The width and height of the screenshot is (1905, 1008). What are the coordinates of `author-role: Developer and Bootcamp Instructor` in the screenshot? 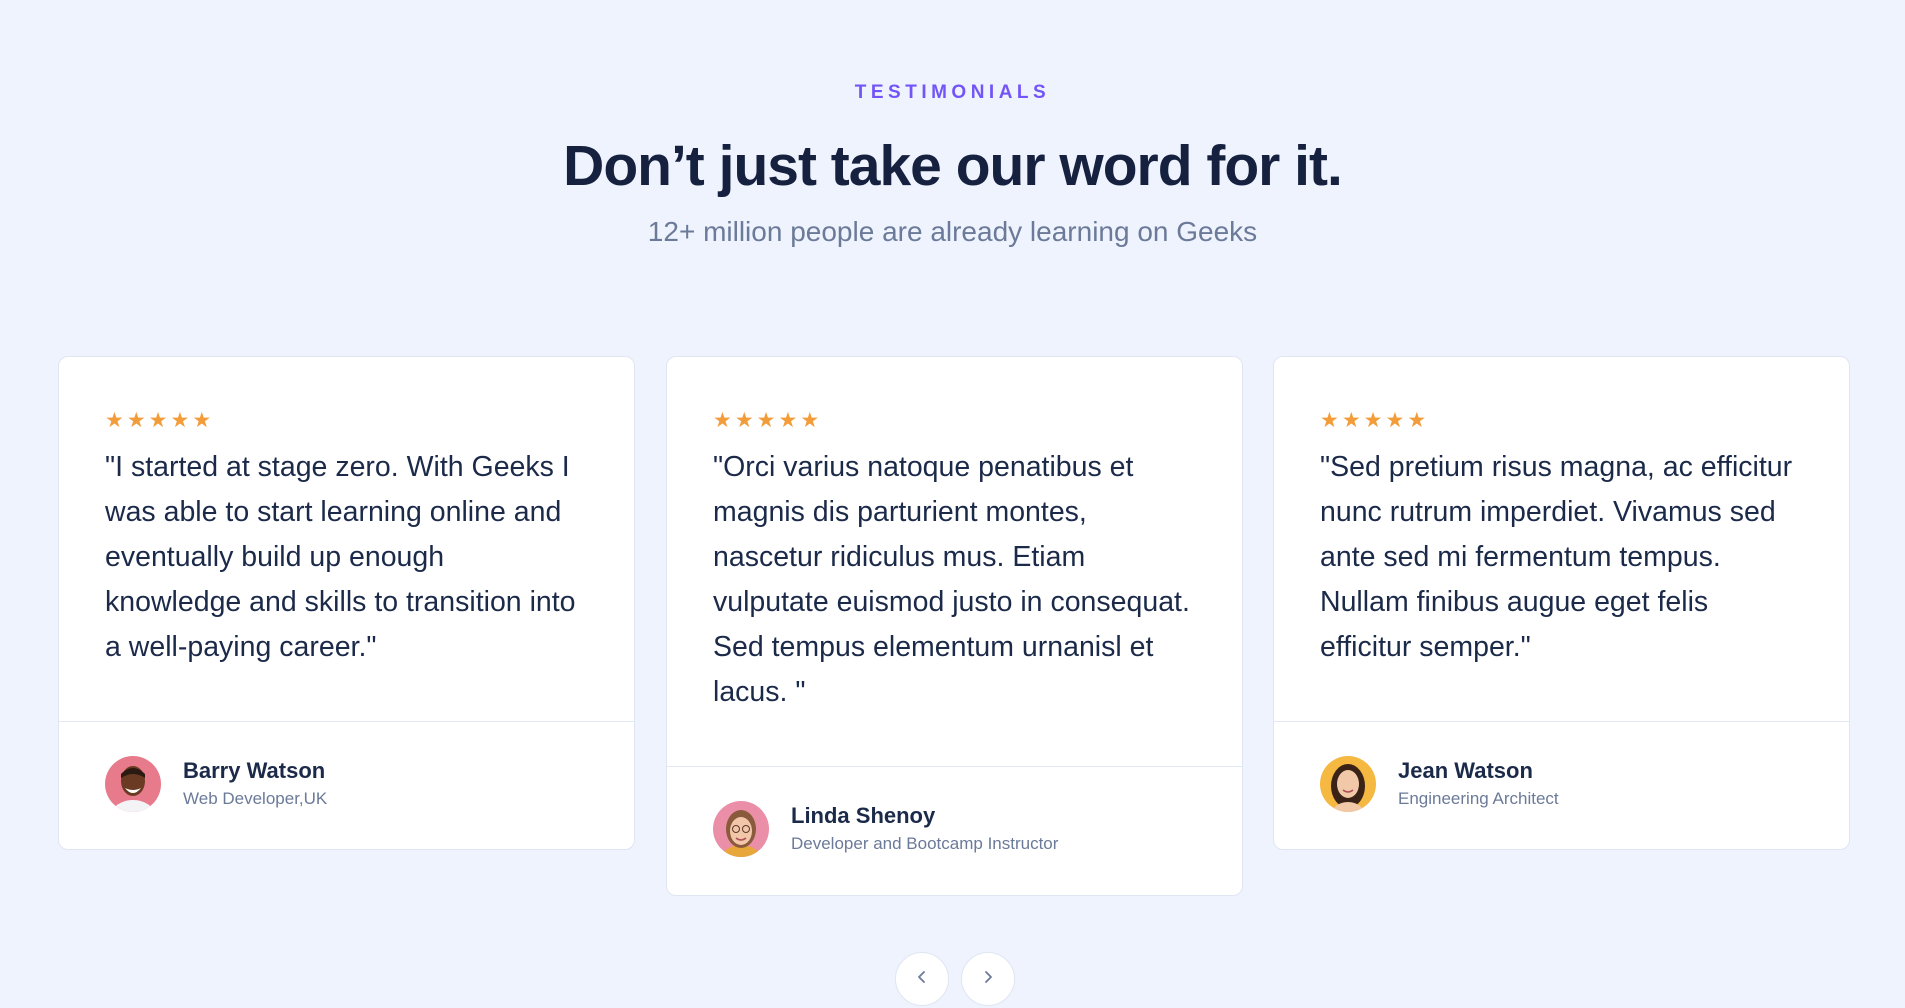 It's located at (925, 843).